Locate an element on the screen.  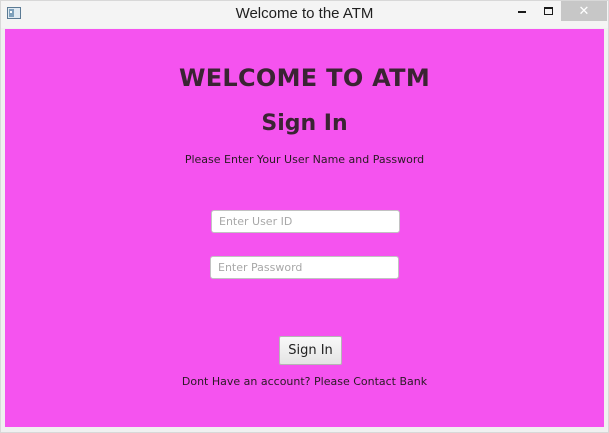
minimize-button is located at coordinates (522, 11).